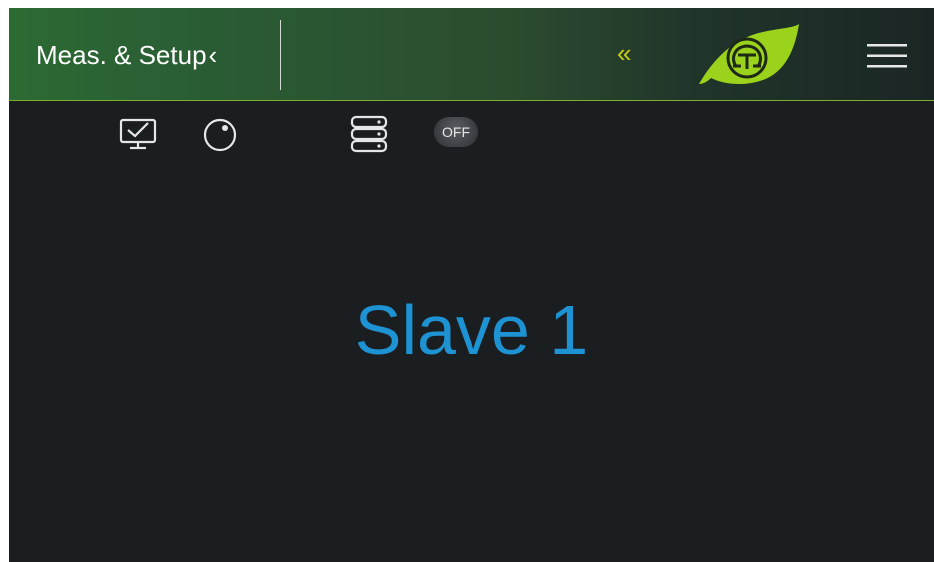 The image size is (934, 562). I want to click on collapse-button: «, so click(624, 53).